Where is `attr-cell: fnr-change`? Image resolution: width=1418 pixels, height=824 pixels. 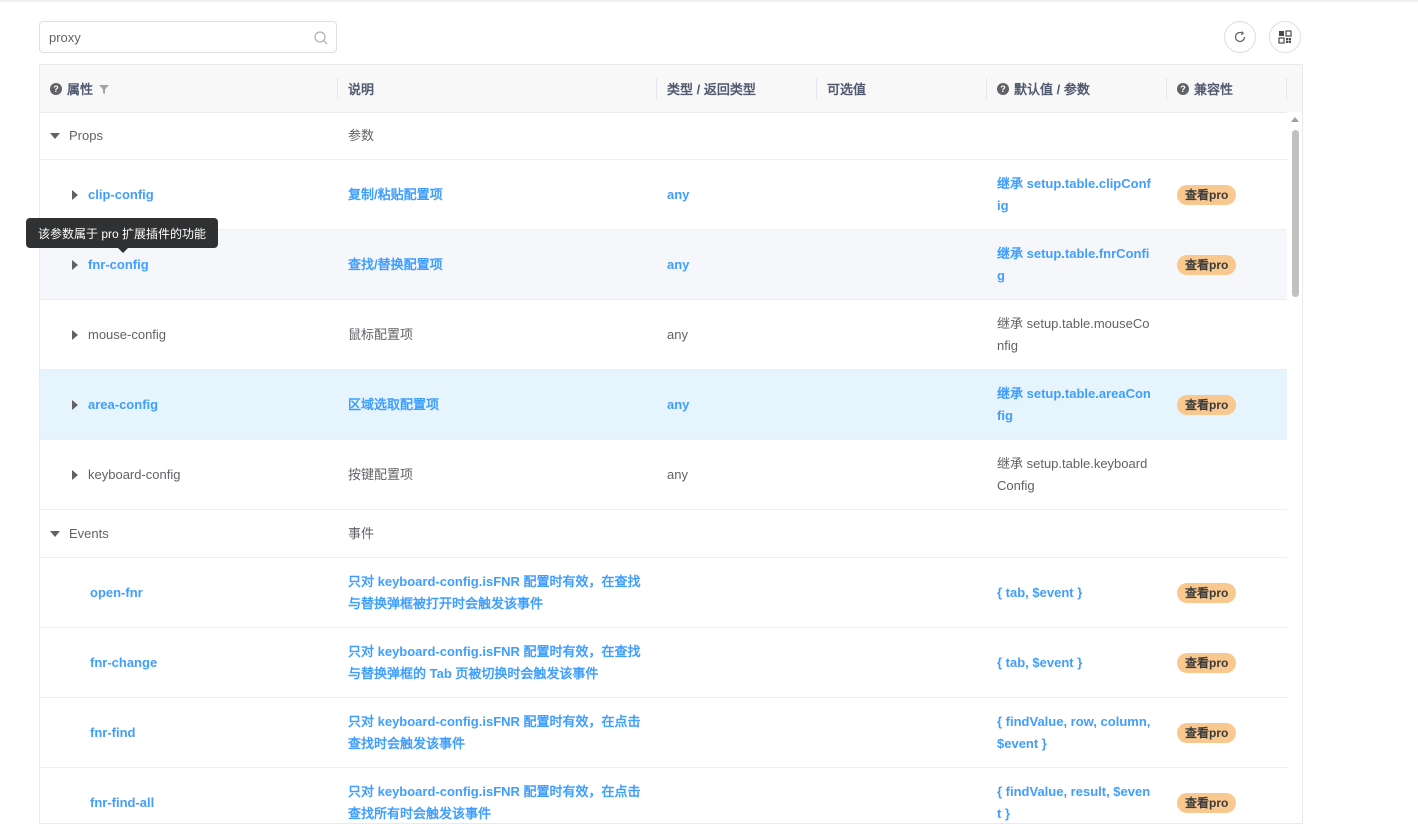 attr-cell: fnr-change is located at coordinates (189, 662).